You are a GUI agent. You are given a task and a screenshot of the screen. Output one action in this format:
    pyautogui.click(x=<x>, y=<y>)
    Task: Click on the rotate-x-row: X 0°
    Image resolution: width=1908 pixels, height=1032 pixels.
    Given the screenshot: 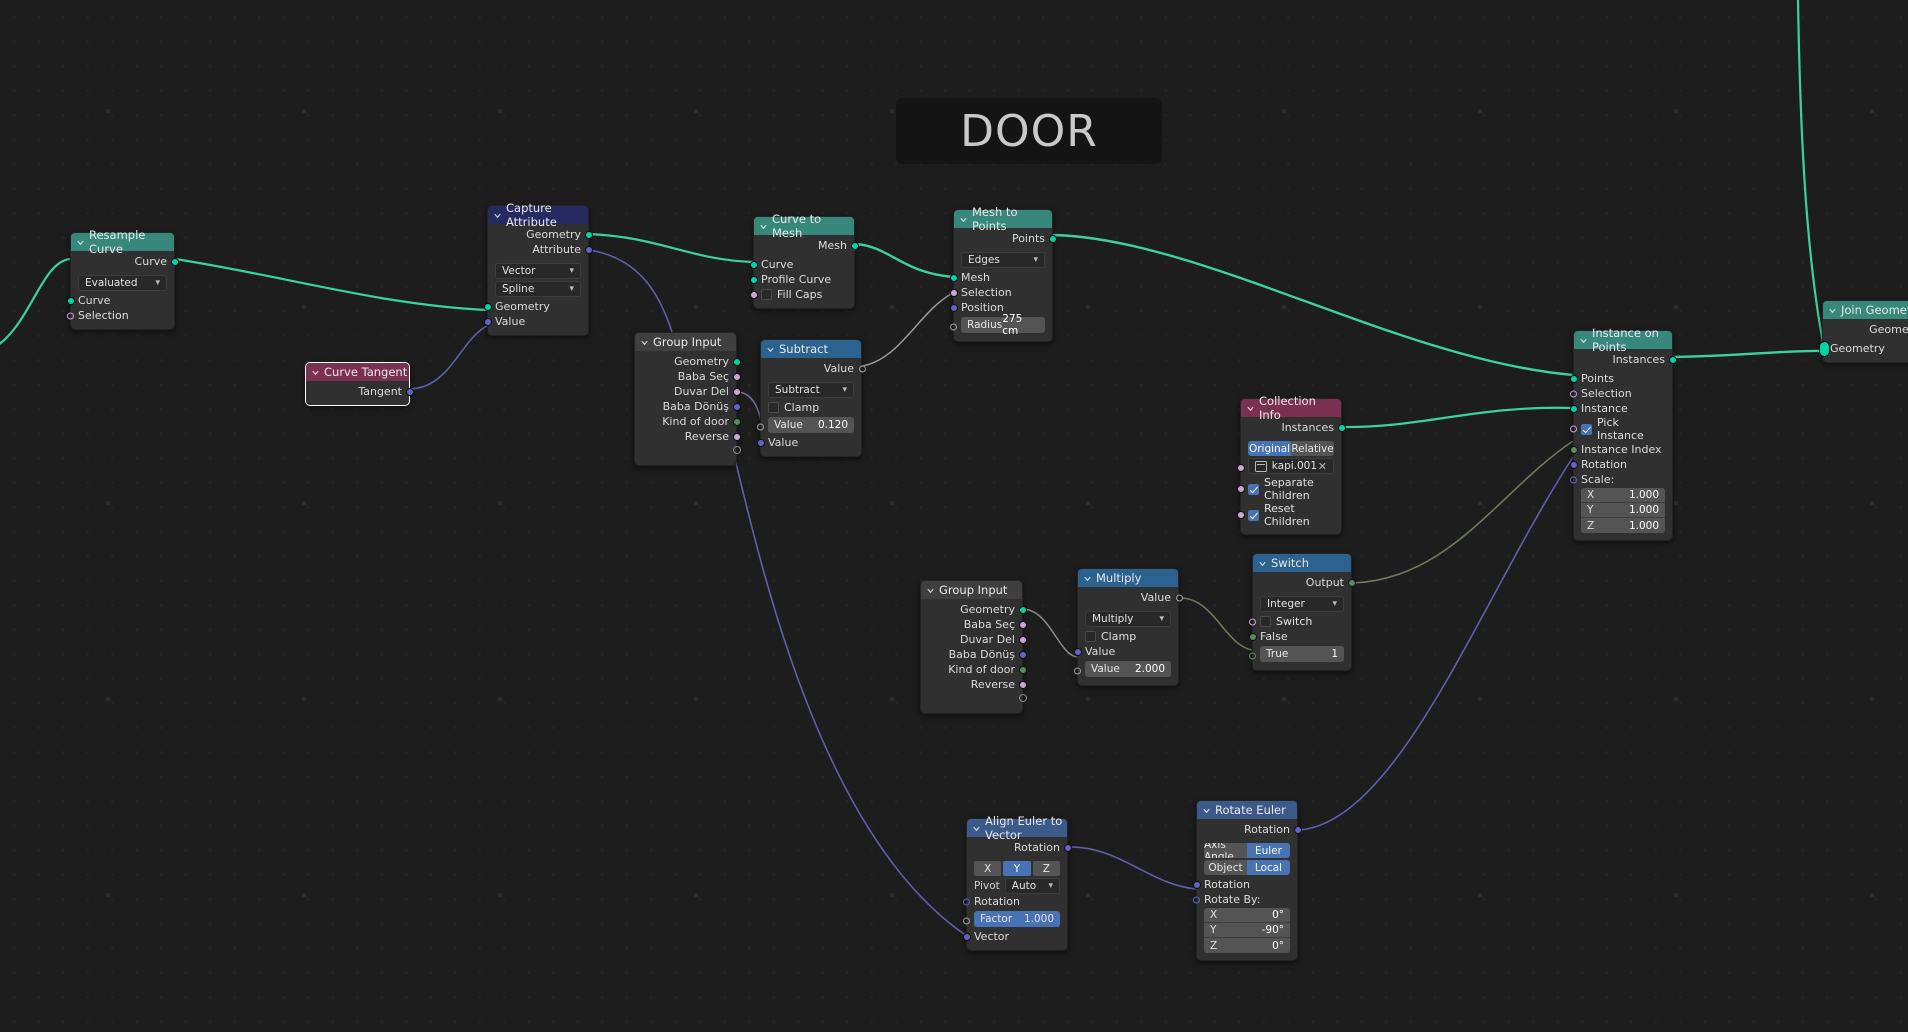 What is the action you would take?
    pyautogui.click(x=1247, y=915)
    